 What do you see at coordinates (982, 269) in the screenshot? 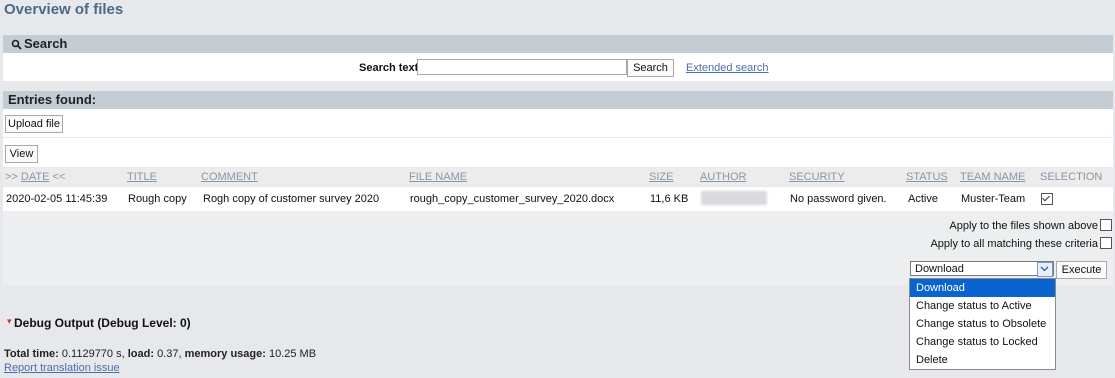
I see `action-select: Download` at bounding box center [982, 269].